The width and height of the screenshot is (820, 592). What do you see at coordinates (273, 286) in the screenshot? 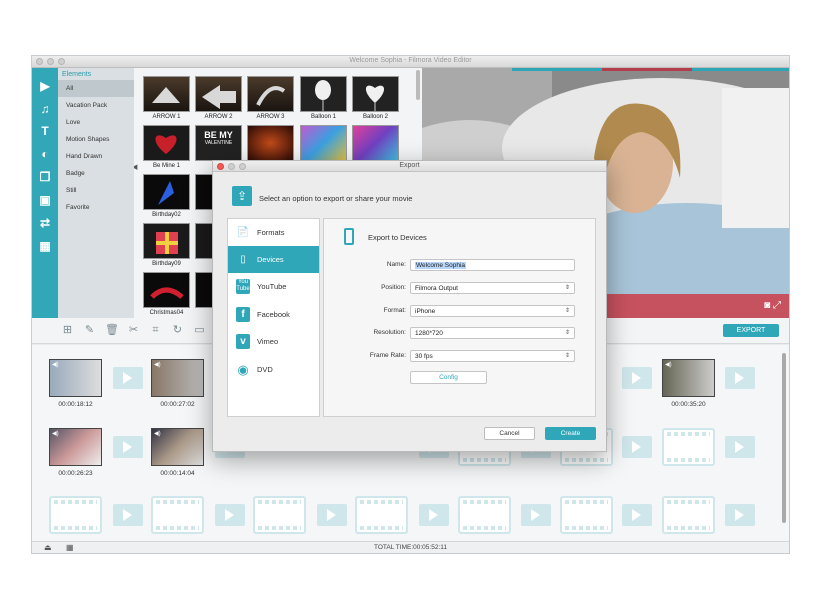
I see `option-youtube: You Tube YouTube` at bounding box center [273, 286].